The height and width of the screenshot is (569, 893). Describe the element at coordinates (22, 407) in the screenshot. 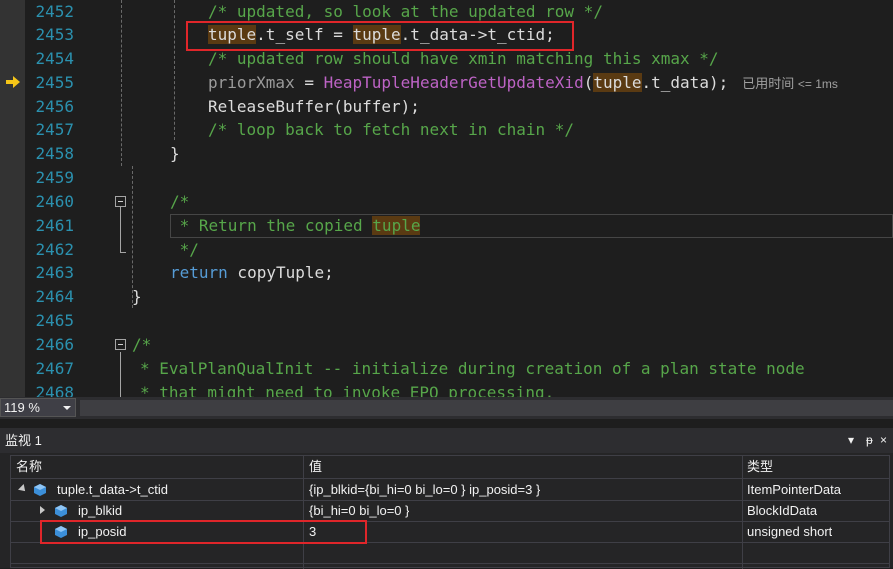

I see `zoom-value: 119 %` at that location.